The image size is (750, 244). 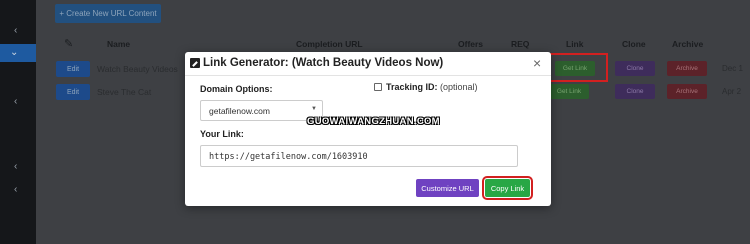 I want to click on row-date: Dec 1, so click(x=732, y=68).